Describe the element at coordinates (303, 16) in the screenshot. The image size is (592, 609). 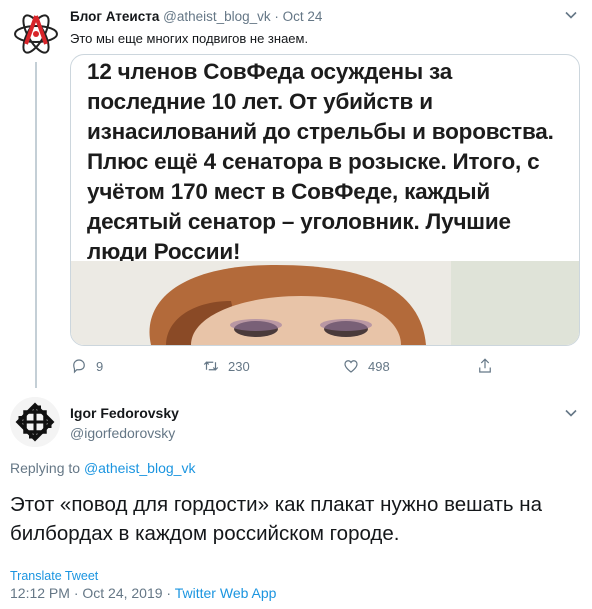
I see `parent-tweet-date: Oct 24` at that location.